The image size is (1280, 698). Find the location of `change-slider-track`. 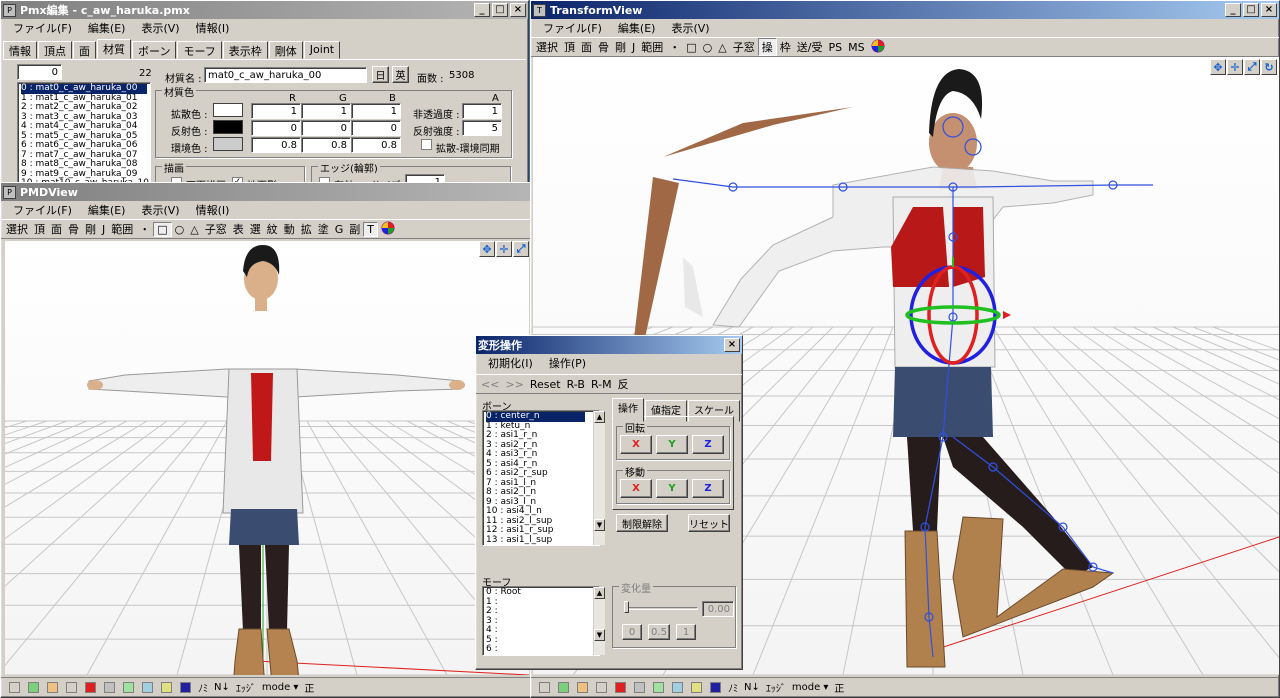

change-slider-track is located at coordinates (661, 608).